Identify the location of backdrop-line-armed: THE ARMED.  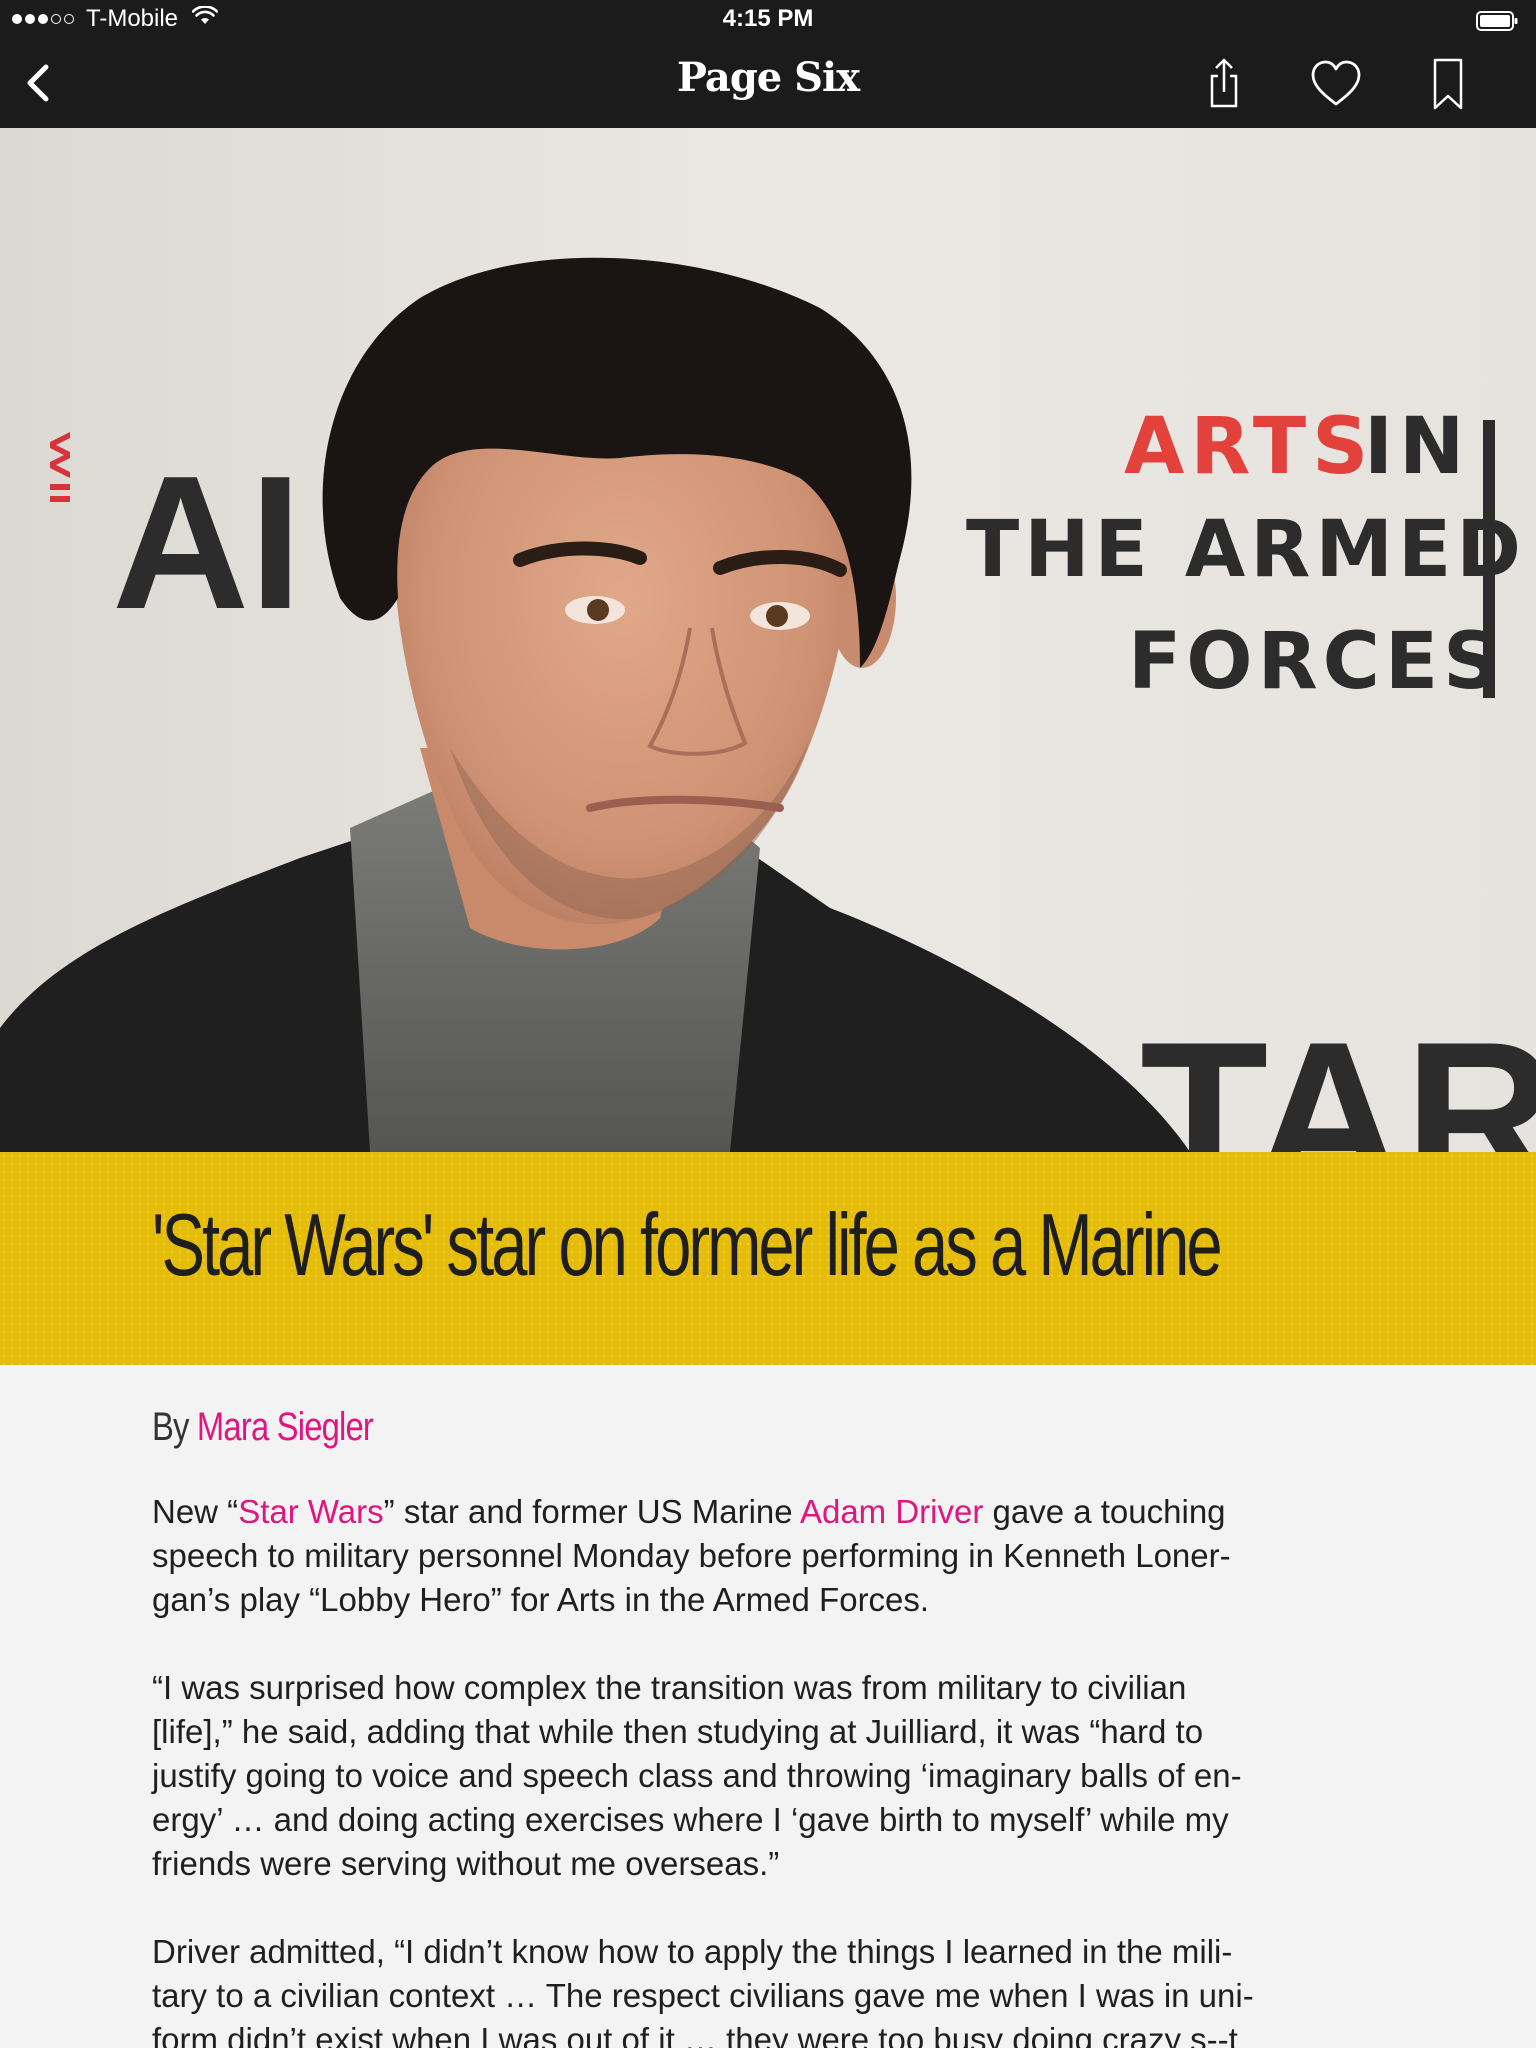
(1246, 550).